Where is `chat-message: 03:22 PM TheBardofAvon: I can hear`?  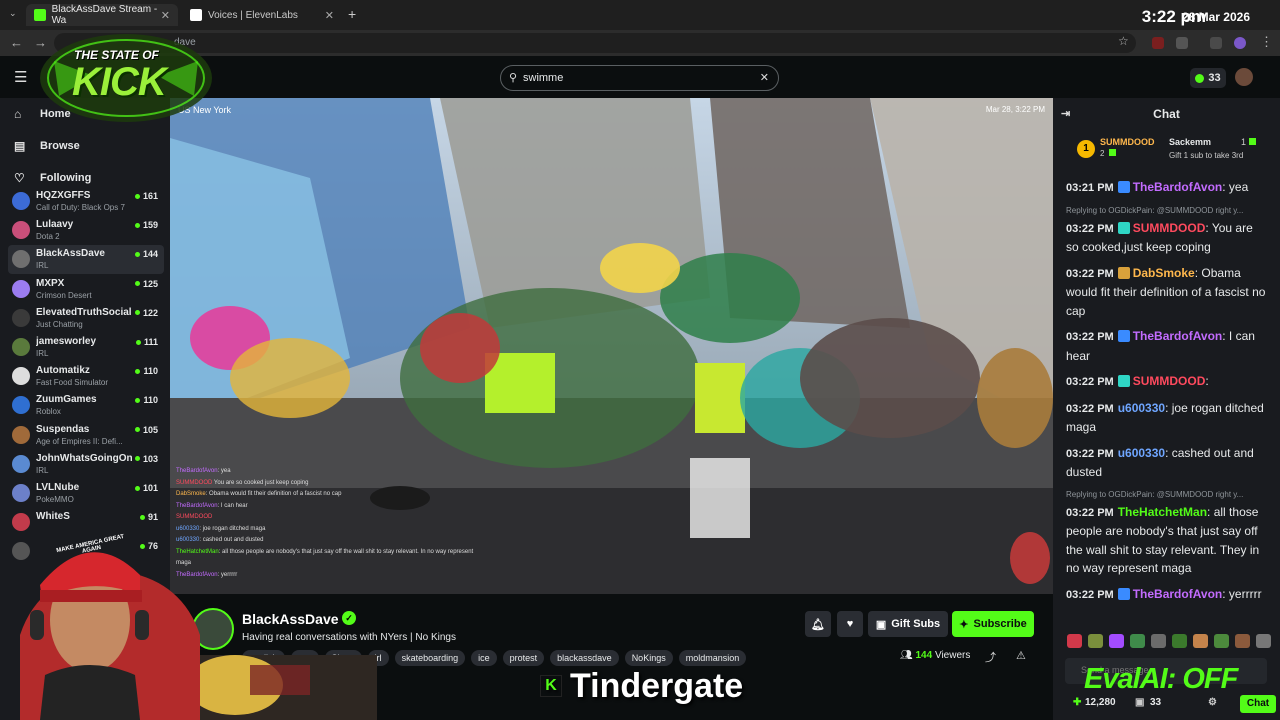
chat-message: 03:22 PM TheBardofAvon: I can hear is located at coordinates (1166, 346).